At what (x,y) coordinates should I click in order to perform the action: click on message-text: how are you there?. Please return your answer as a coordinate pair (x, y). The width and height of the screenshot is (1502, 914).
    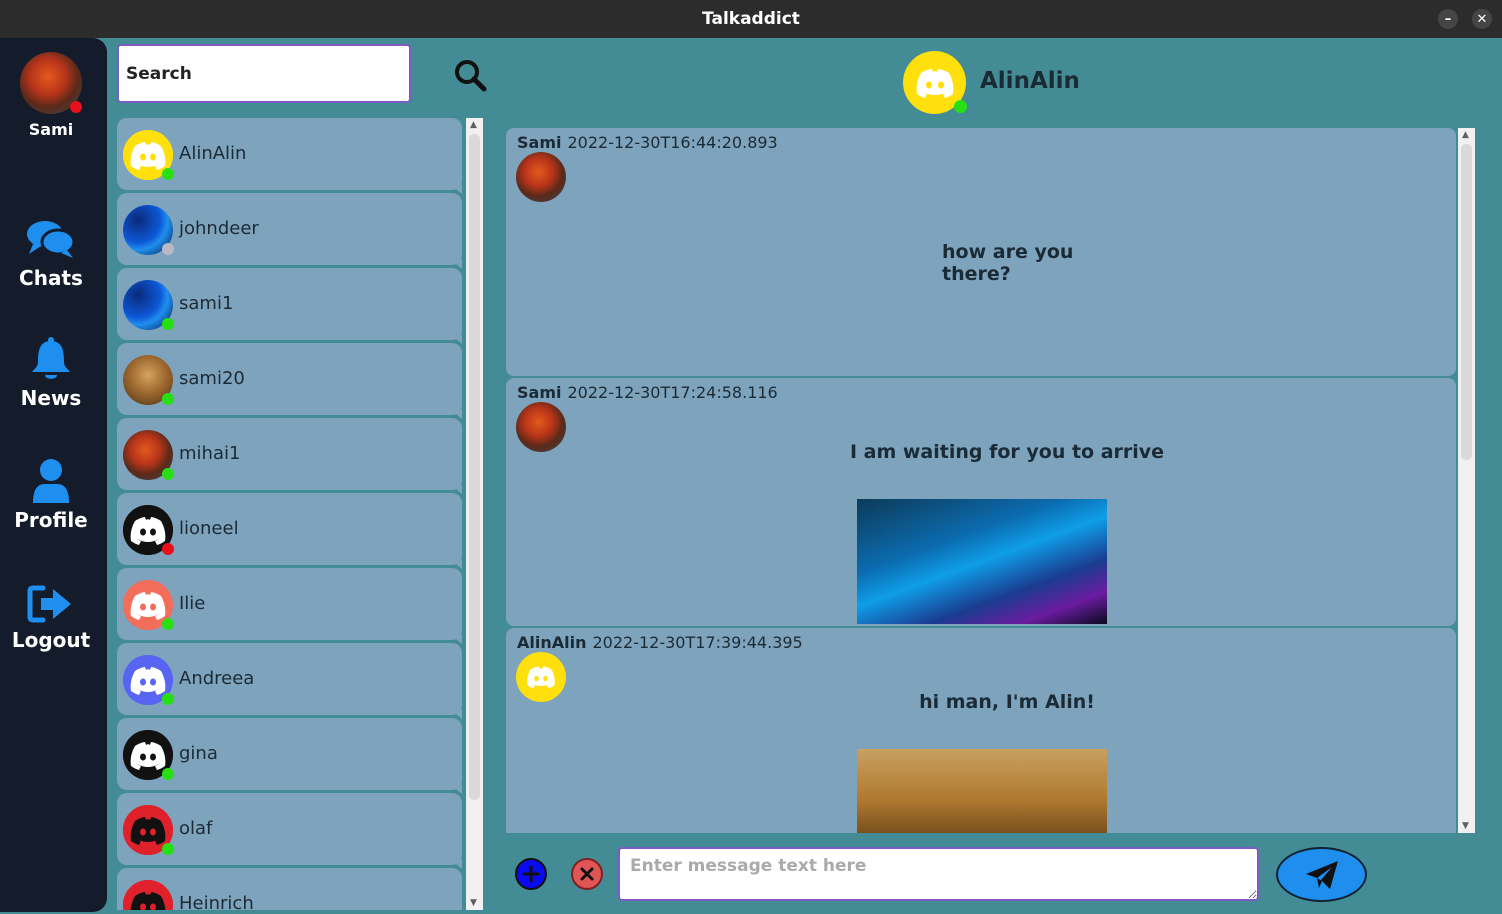
    Looking at the image, I should click on (1008, 263).